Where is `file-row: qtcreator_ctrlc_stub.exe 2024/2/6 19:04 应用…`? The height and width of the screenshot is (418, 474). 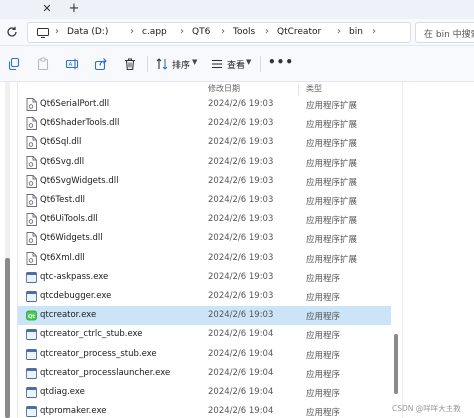 file-row: qtcreator_ctrlc_stub.exe 2024/2/6 19:04 应用… is located at coordinates (204, 334).